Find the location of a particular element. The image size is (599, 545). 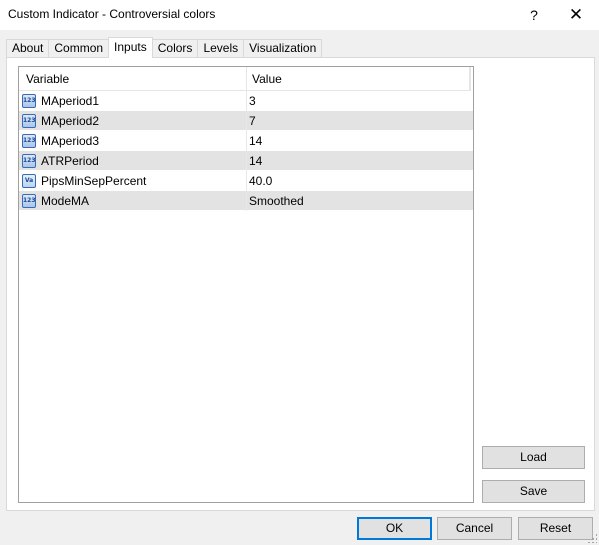

header-edge is located at coordinates (470, 79).